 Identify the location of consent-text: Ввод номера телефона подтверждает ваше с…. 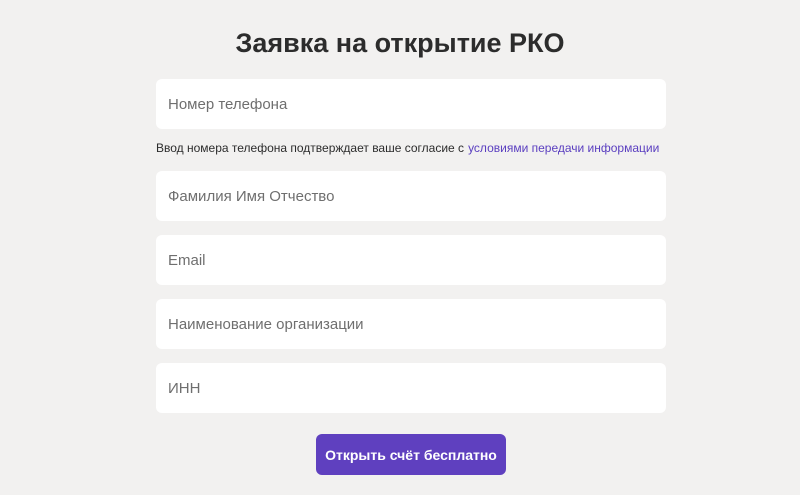
(310, 148).